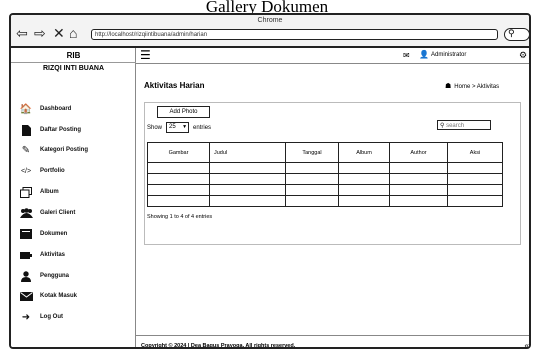  What do you see at coordinates (202, 127) in the screenshot?
I see `entries-label: entries` at bounding box center [202, 127].